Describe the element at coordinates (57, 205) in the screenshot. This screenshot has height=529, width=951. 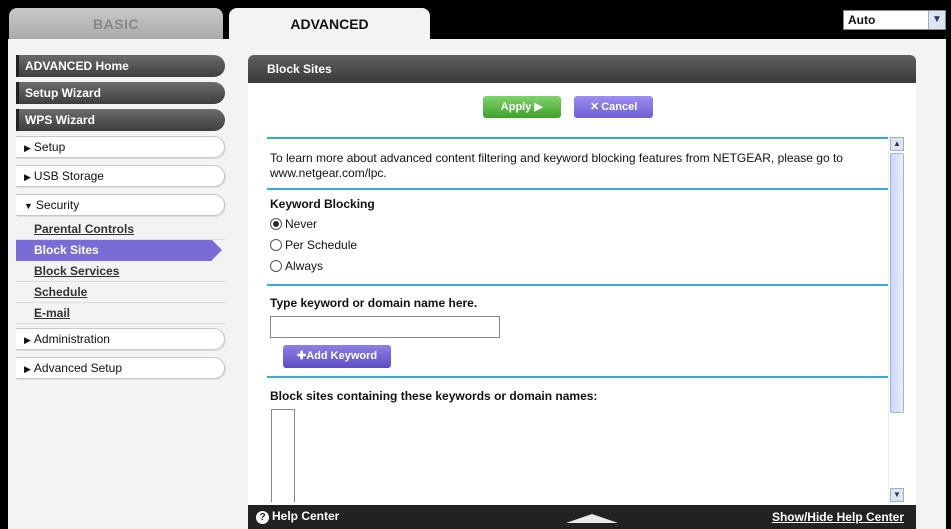
I see `sidebar-security-label: Security` at that location.